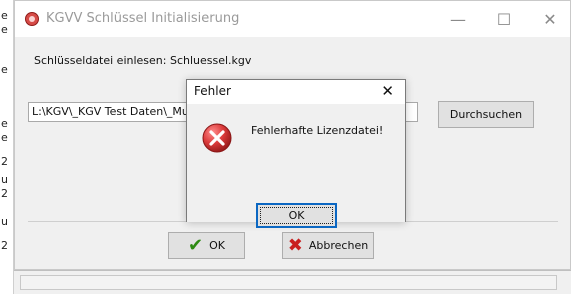  I want to click on error-dialog-title: Fehler, so click(212, 91).